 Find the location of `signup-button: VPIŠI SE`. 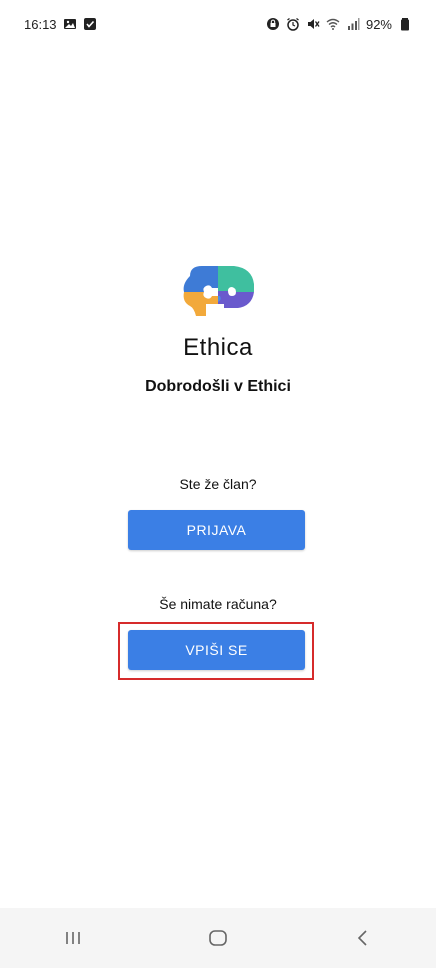

signup-button: VPIŠI SE is located at coordinates (216, 650).